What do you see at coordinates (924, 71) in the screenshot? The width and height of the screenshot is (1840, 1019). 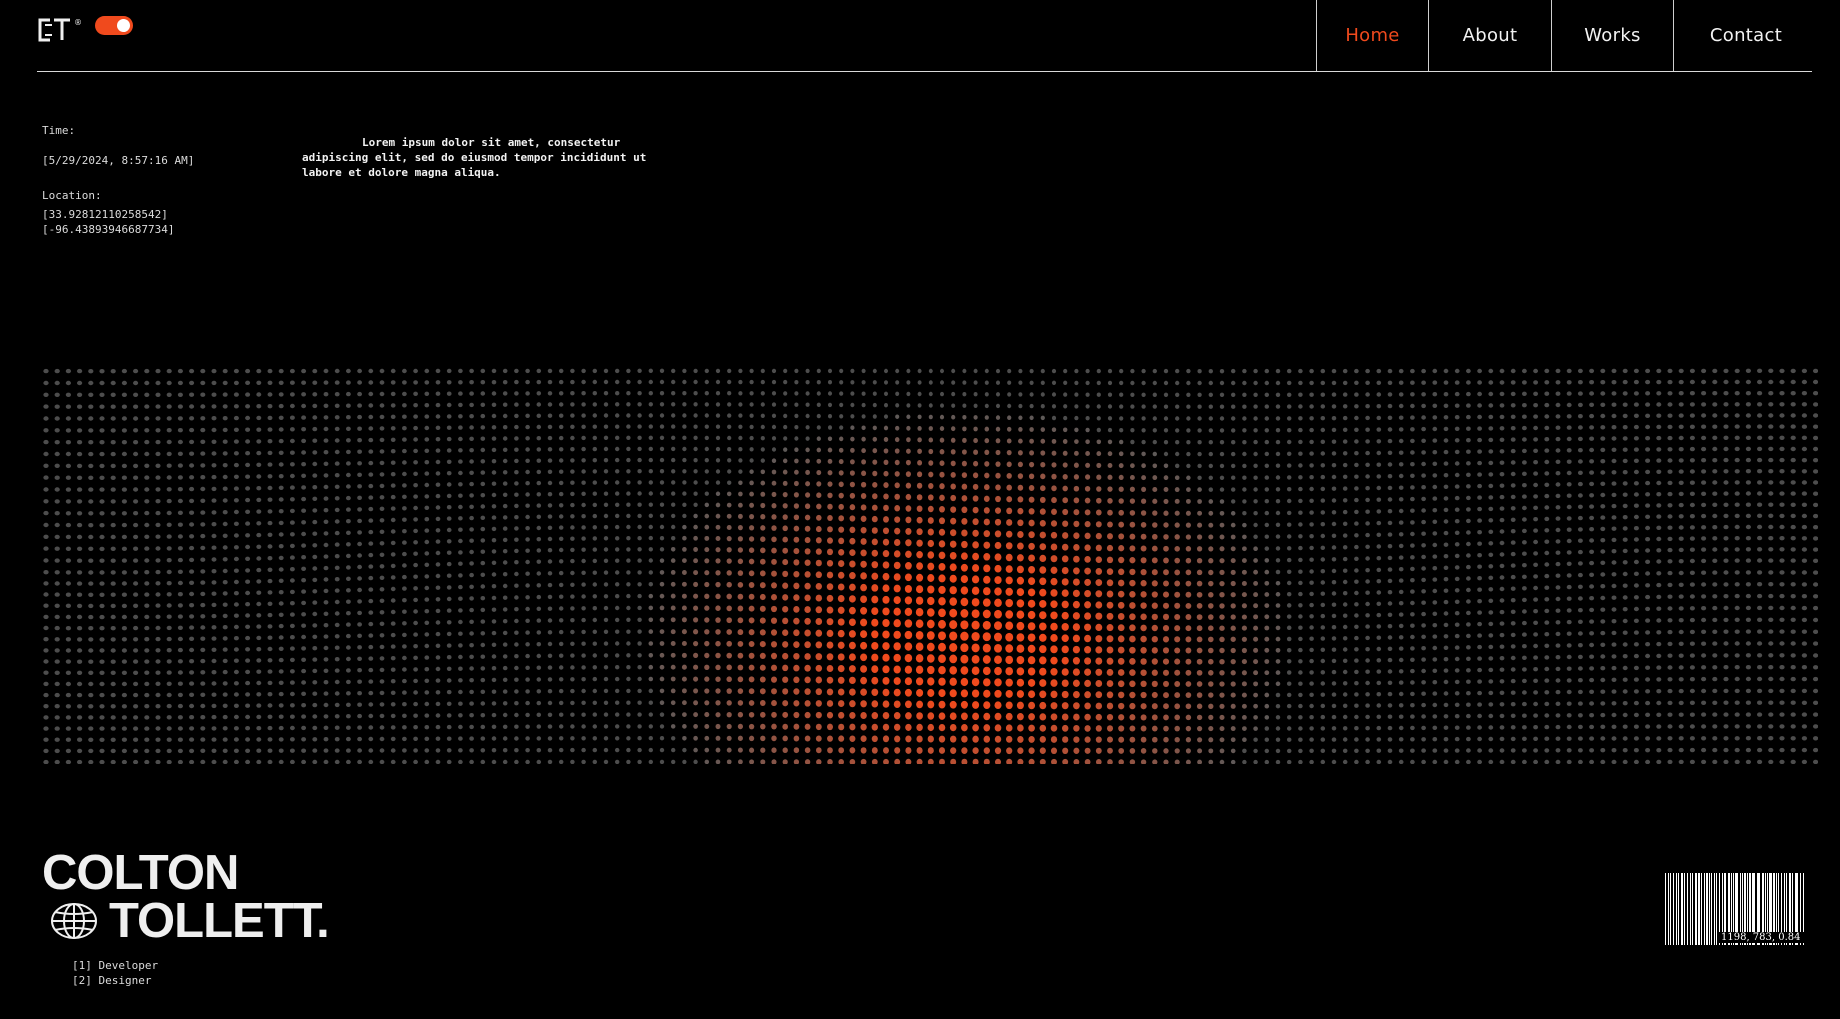 I see `header-divider` at bounding box center [924, 71].